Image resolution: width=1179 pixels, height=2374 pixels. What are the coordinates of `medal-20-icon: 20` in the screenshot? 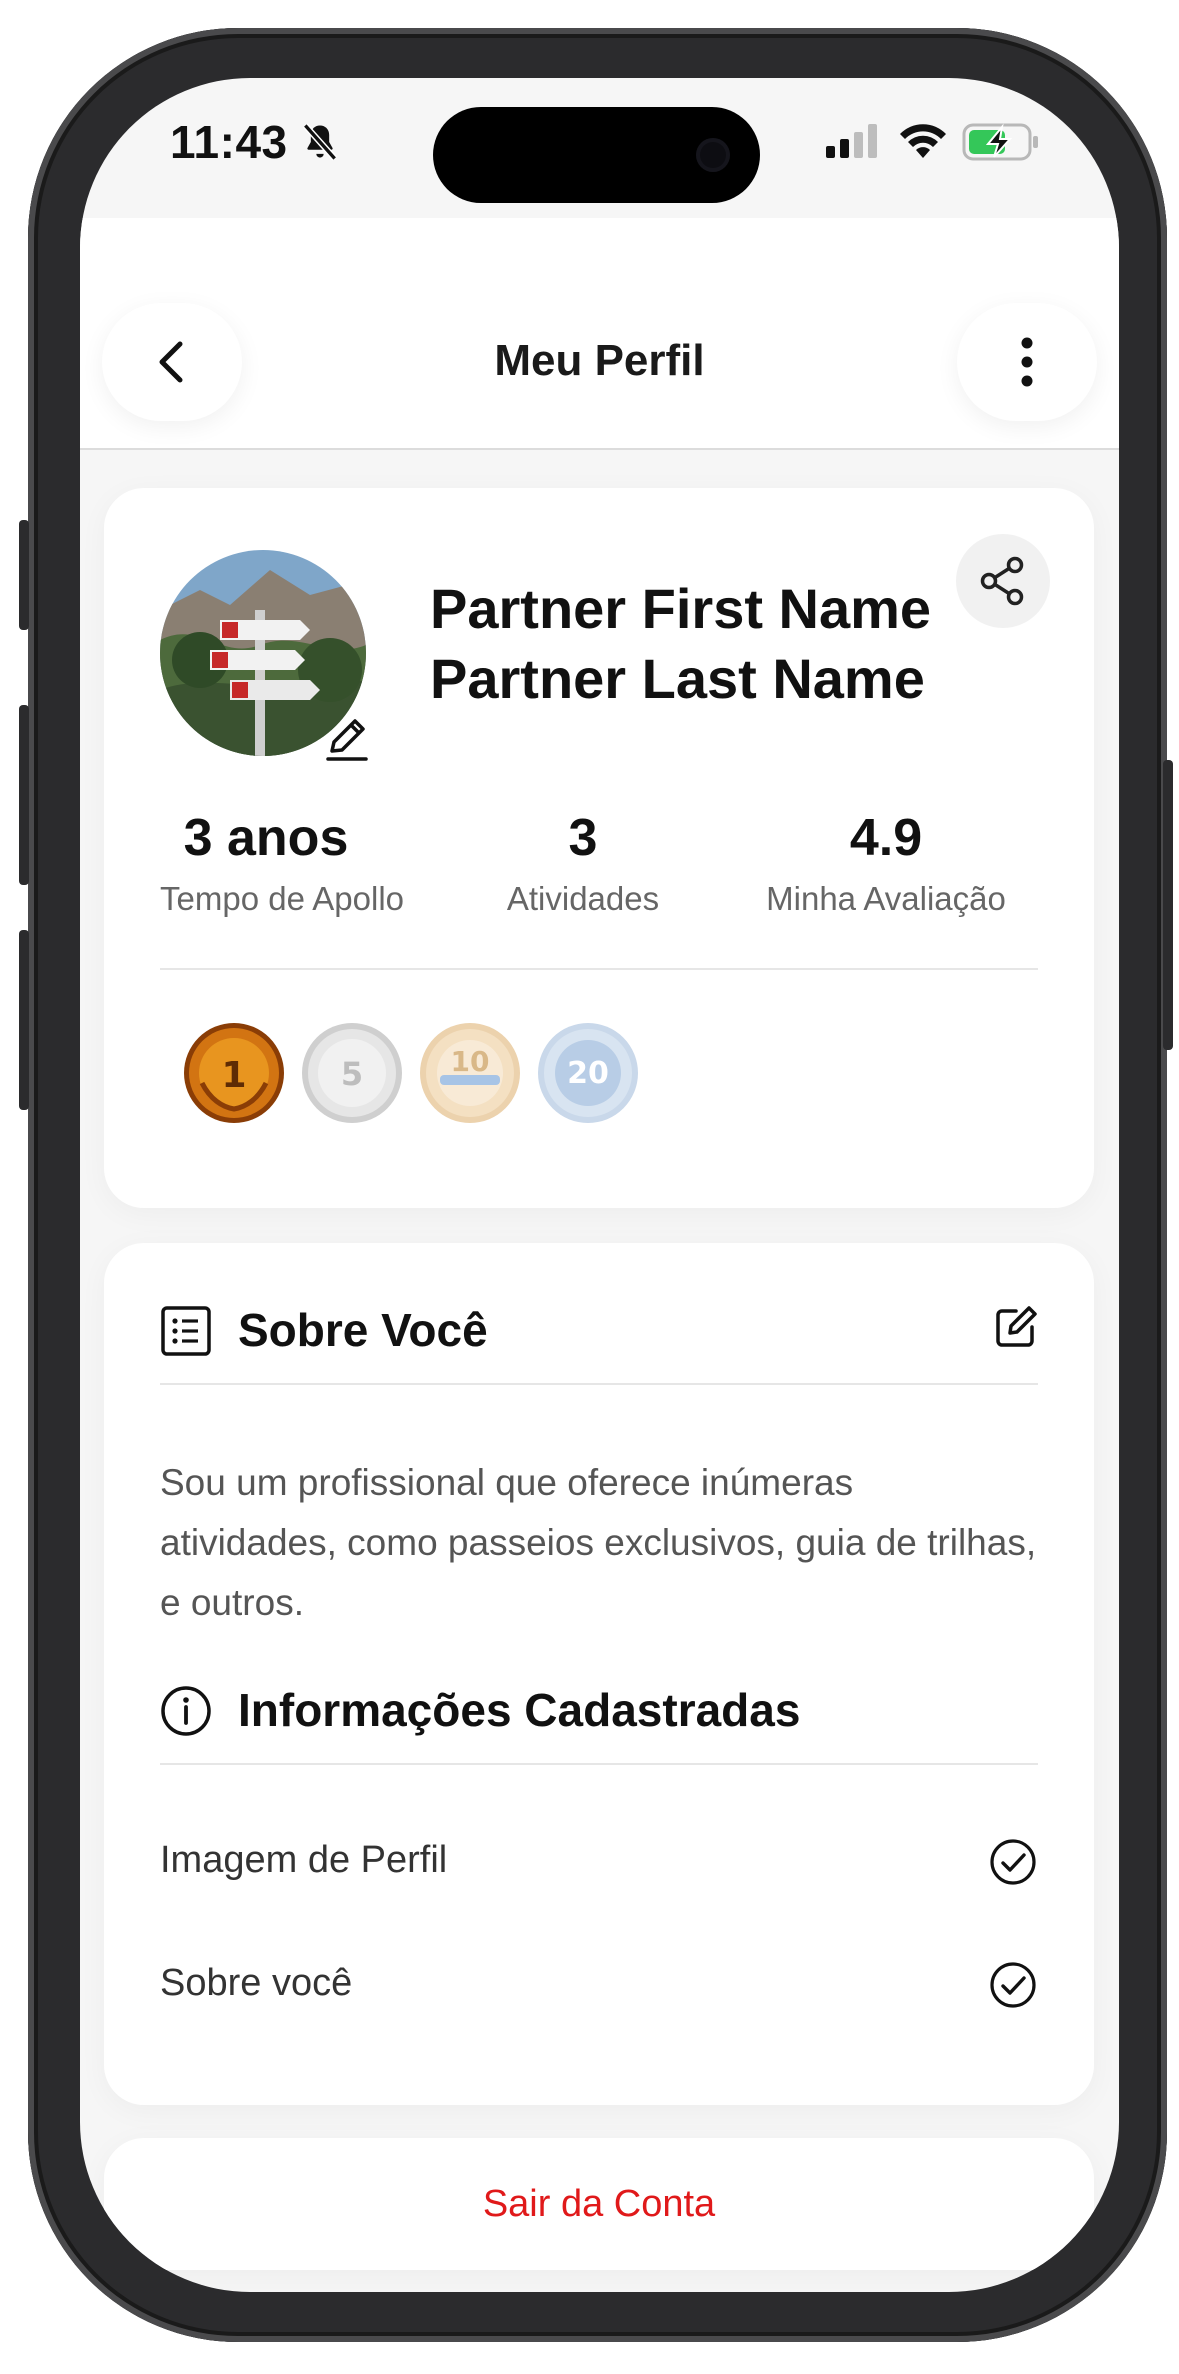 It's located at (588, 1073).